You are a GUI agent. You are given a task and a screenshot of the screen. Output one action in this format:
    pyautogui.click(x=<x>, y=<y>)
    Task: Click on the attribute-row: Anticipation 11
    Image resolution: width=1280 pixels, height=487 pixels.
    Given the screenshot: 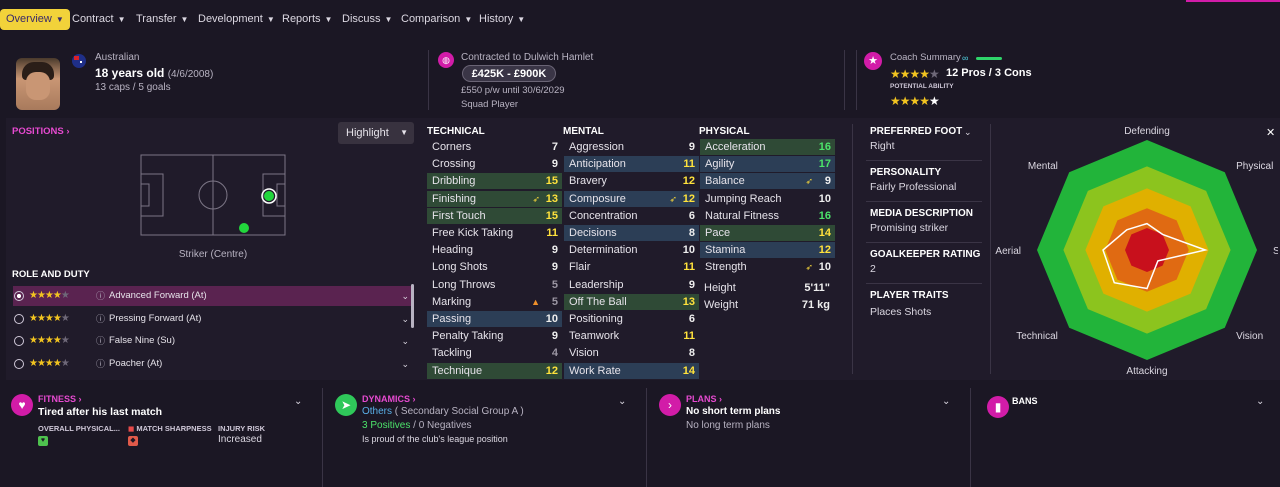 What is the action you would take?
    pyautogui.click(x=631, y=164)
    